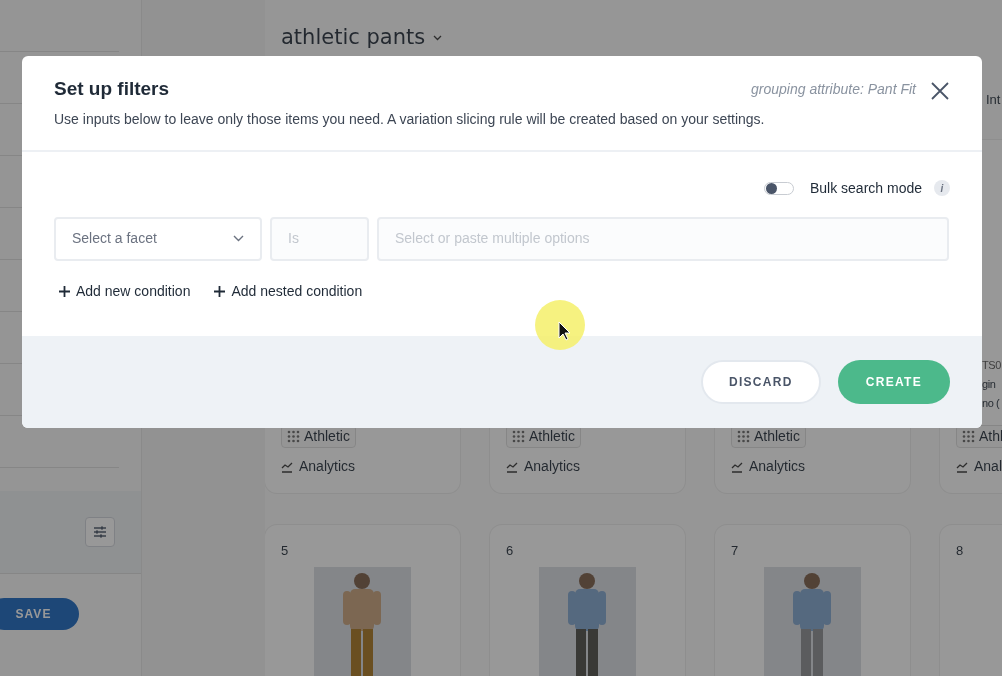  What do you see at coordinates (833, 89) in the screenshot?
I see `grouping-attribute: grouping attribute: Pant Fit` at bounding box center [833, 89].